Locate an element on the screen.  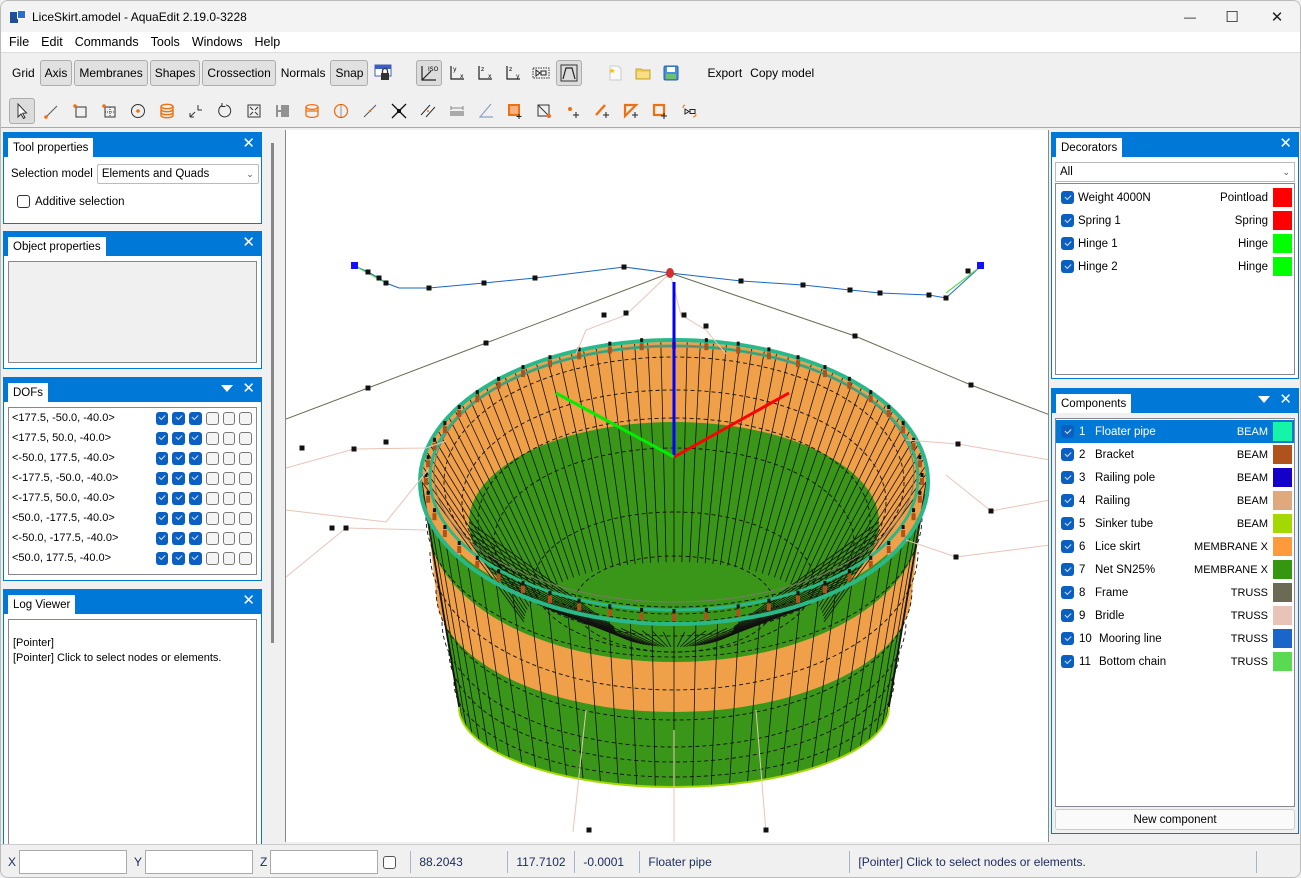
add-grid-icon is located at coordinates (109, 111).